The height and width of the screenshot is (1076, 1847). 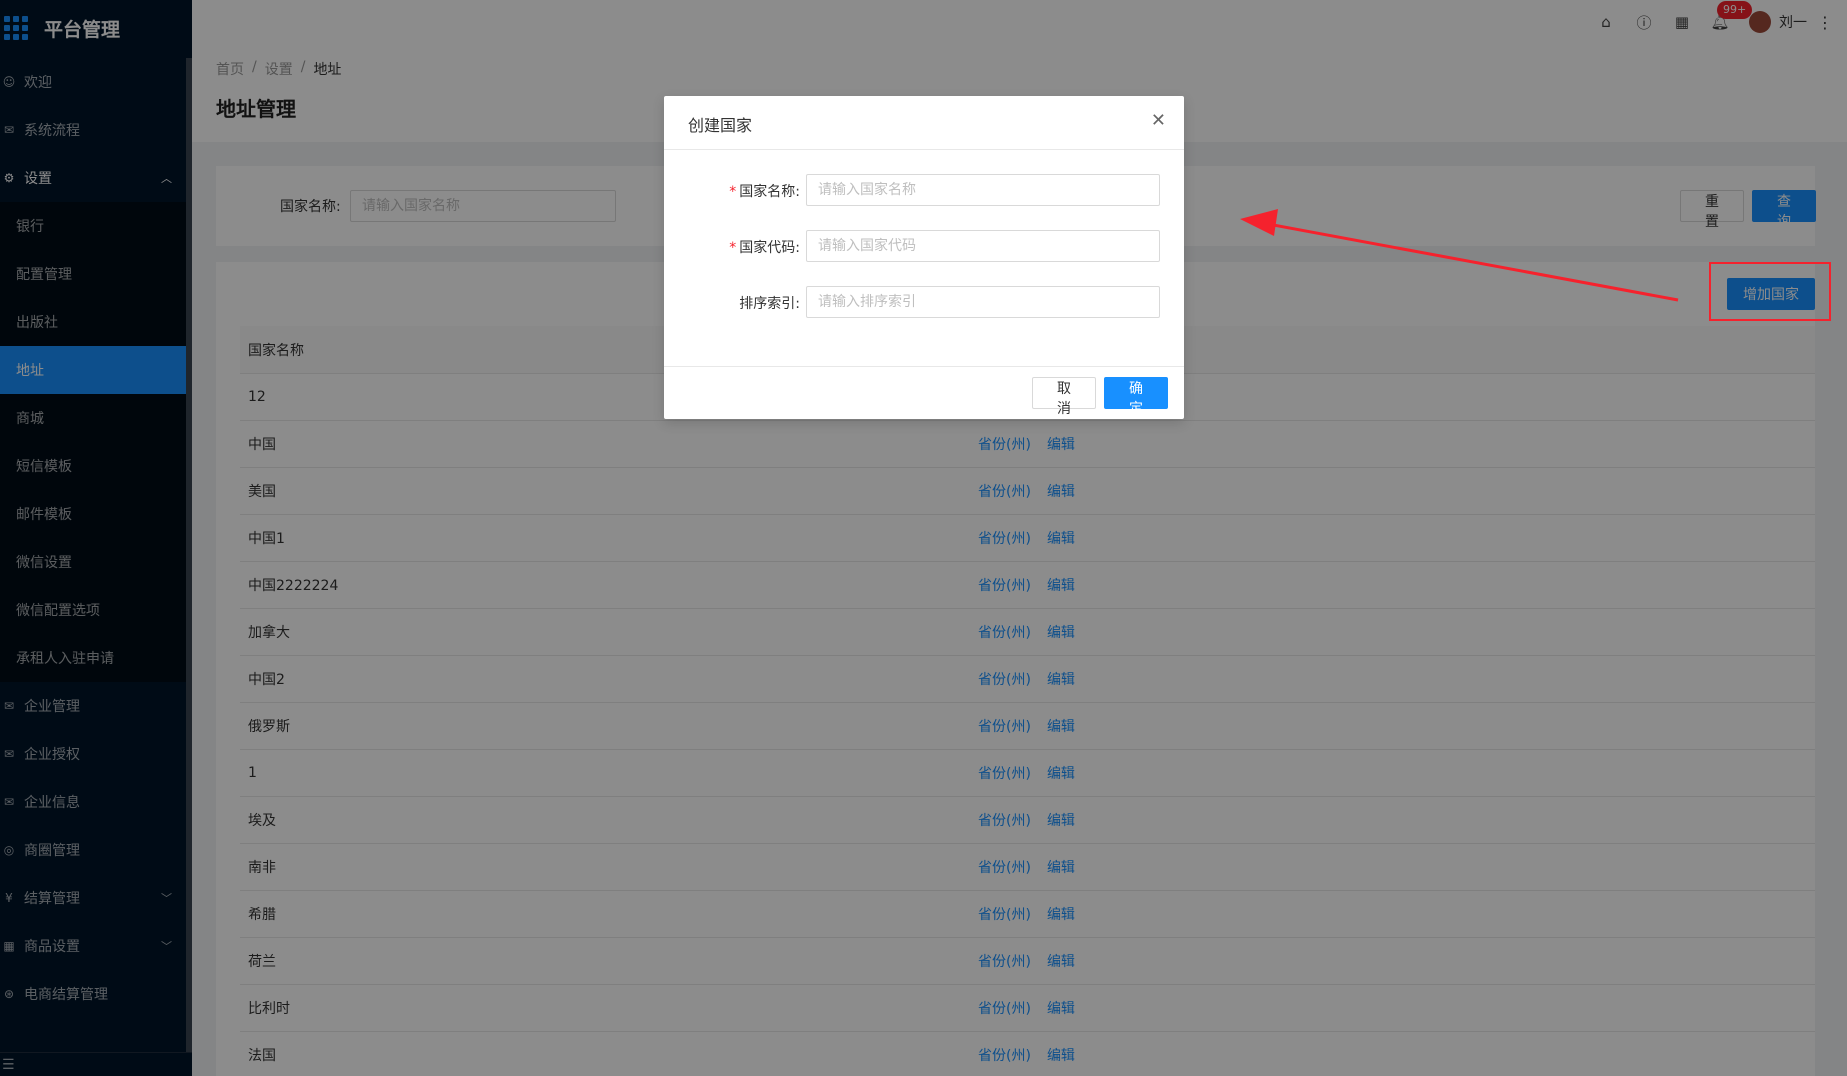 I want to click on confirm-button: 确 定, so click(x=1136, y=397).